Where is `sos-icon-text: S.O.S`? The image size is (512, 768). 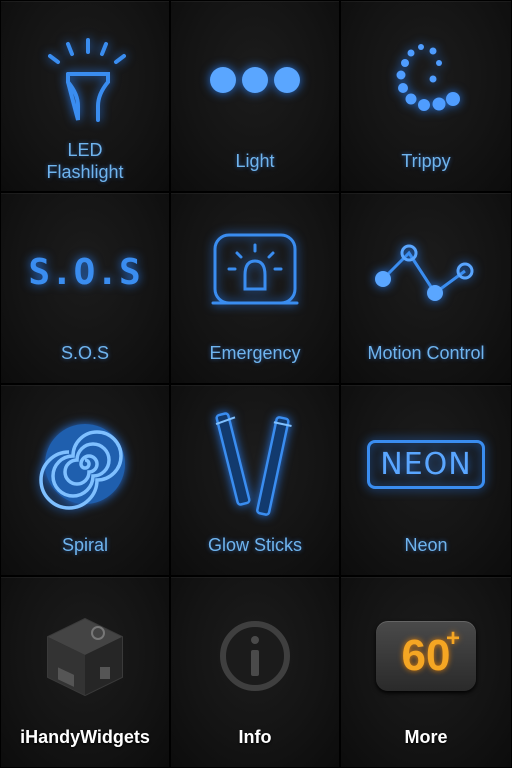
sos-icon-text: S.O.S is located at coordinates (85, 272).